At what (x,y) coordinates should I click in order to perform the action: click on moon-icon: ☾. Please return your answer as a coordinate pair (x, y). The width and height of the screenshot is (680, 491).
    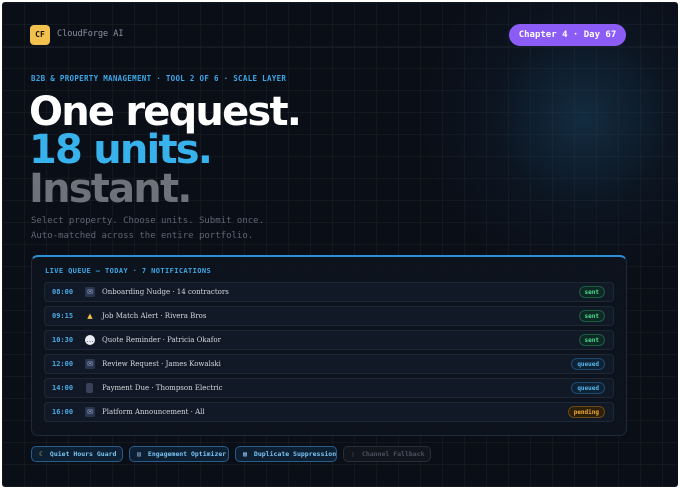
    Looking at the image, I should click on (41, 454).